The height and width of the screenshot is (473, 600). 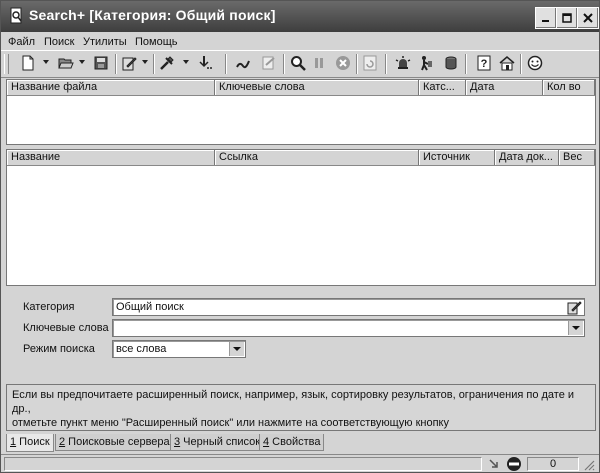 I want to click on category-value: Общий поиск, so click(x=150, y=307).